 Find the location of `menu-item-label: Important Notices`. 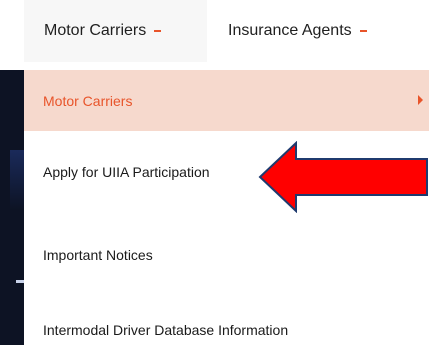

menu-item-label: Important Notices is located at coordinates (98, 254).